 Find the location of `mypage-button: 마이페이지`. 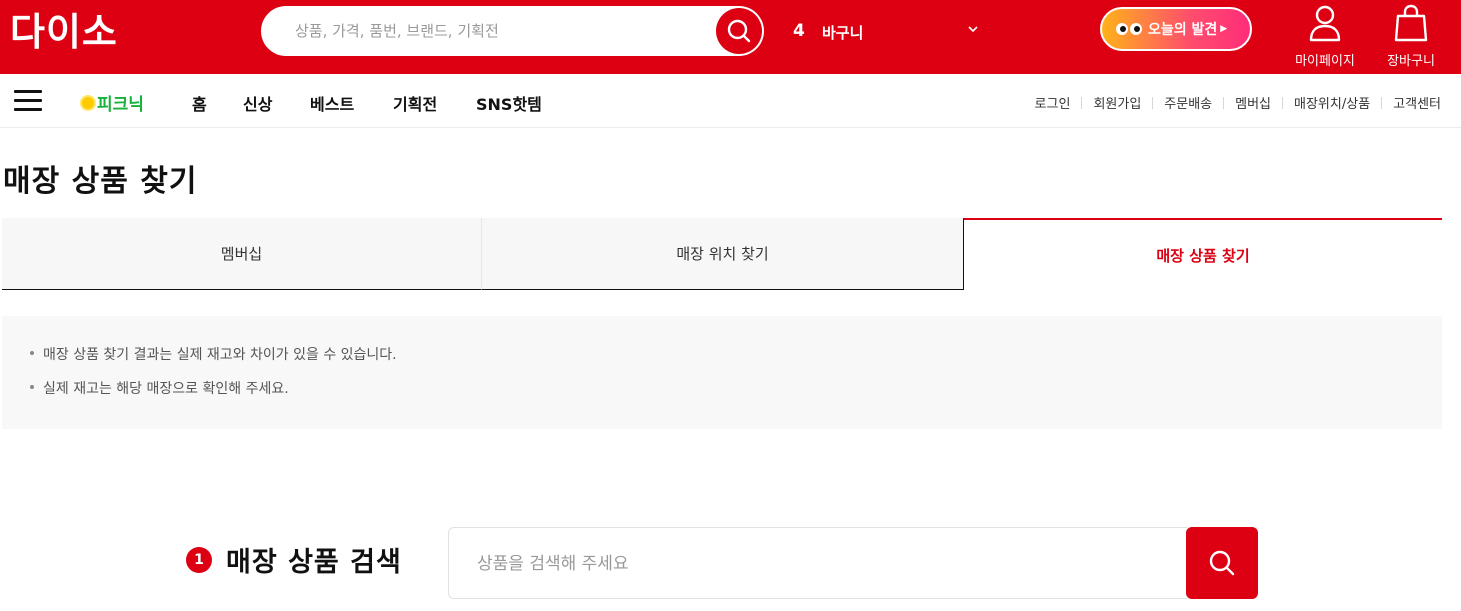

mypage-button: 마이페이지 is located at coordinates (1325, 36).